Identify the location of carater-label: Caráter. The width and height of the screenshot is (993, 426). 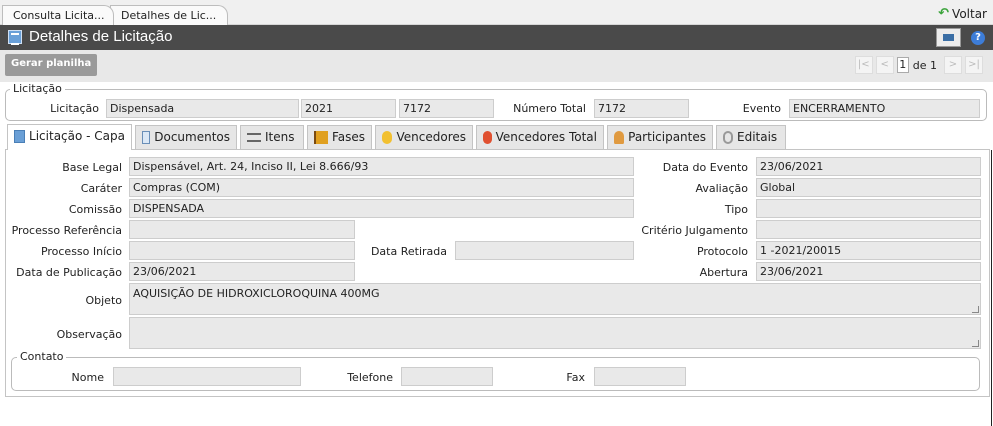
(101, 188).